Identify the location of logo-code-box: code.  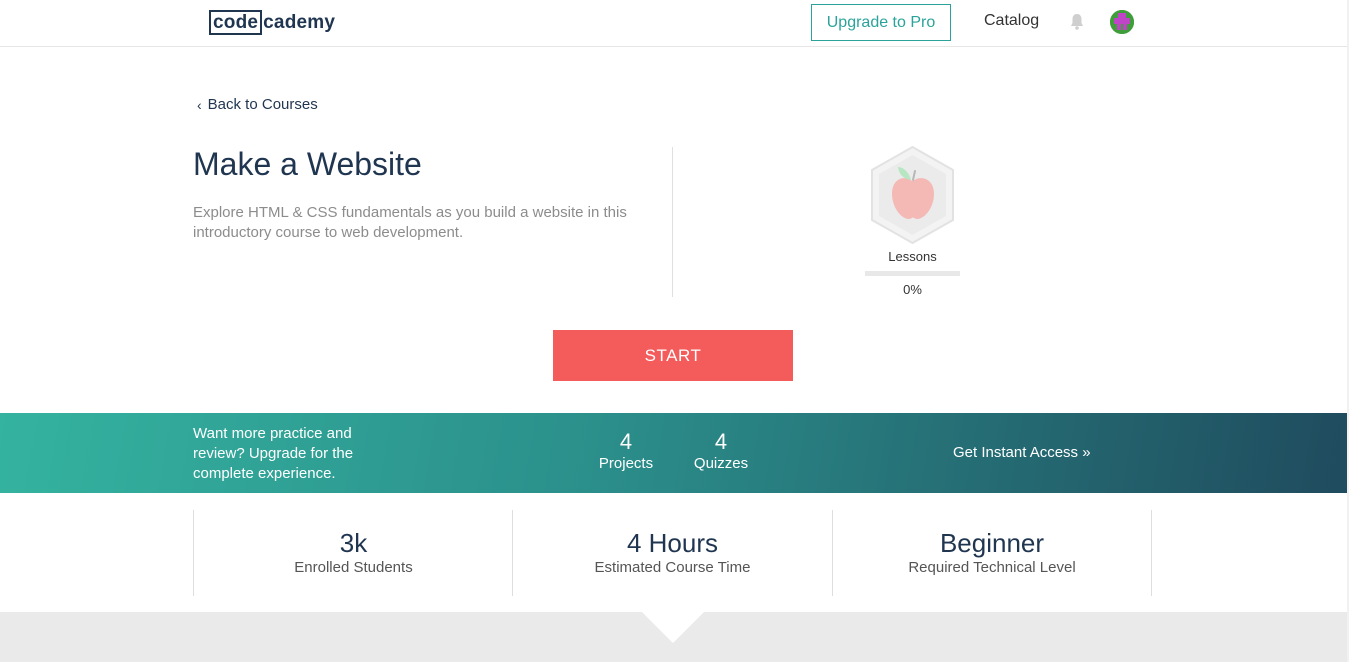
(236, 22).